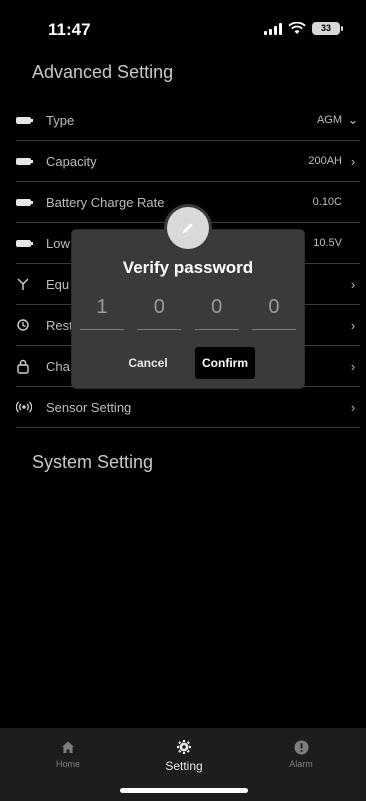  I want to click on confirm-button: Confirm, so click(225, 363).